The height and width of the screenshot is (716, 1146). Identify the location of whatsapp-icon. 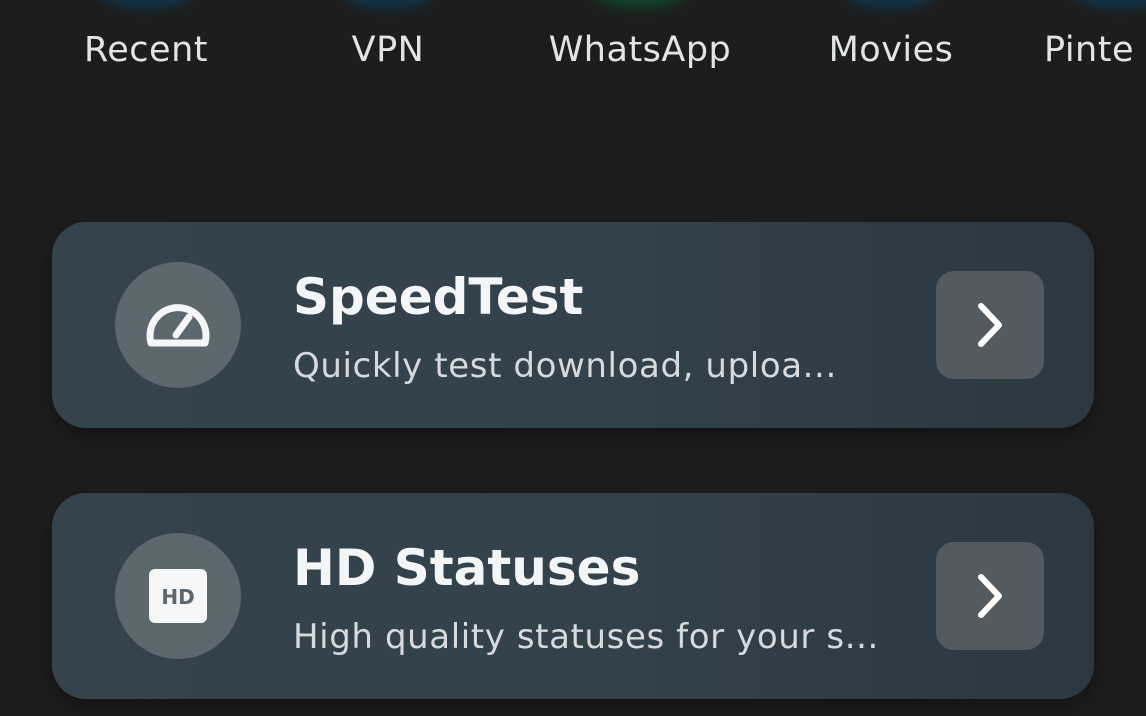
(640, 4).